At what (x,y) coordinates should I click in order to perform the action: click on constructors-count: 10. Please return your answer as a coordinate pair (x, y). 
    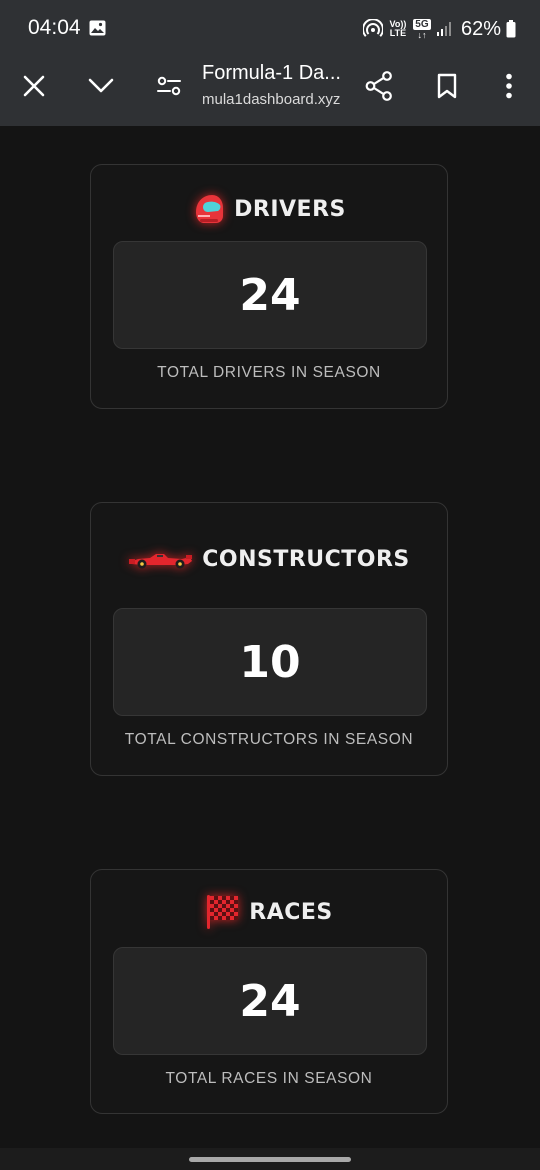
    Looking at the image, I should click on (270, 662).